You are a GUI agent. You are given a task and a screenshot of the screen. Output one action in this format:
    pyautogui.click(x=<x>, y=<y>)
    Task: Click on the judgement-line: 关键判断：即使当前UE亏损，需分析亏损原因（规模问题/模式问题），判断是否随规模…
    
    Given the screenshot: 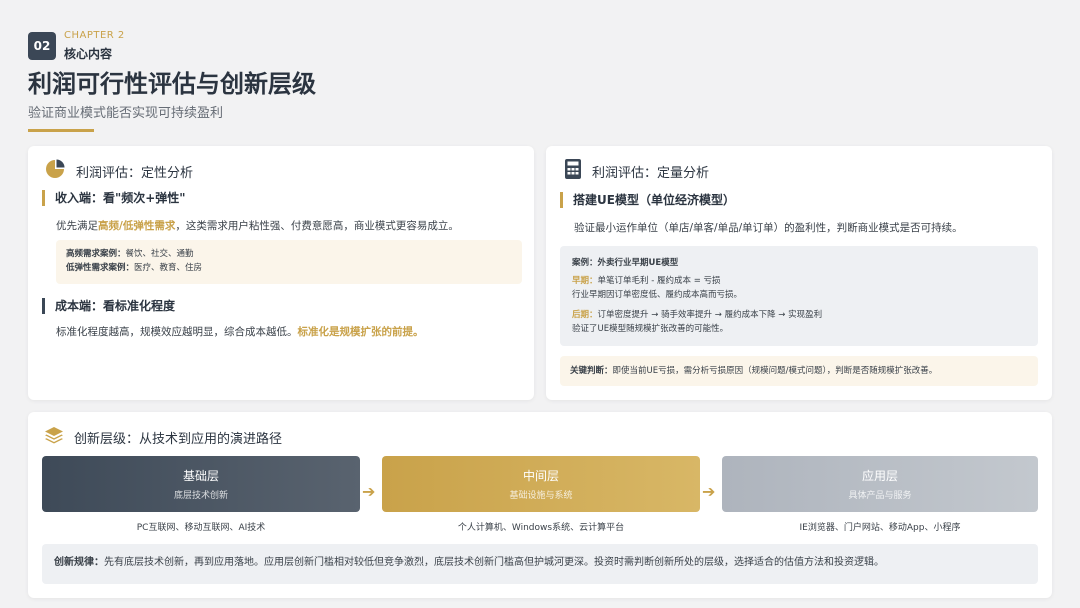 What is the action you would take?
    pyautogui.click(x=799, y=371)
    